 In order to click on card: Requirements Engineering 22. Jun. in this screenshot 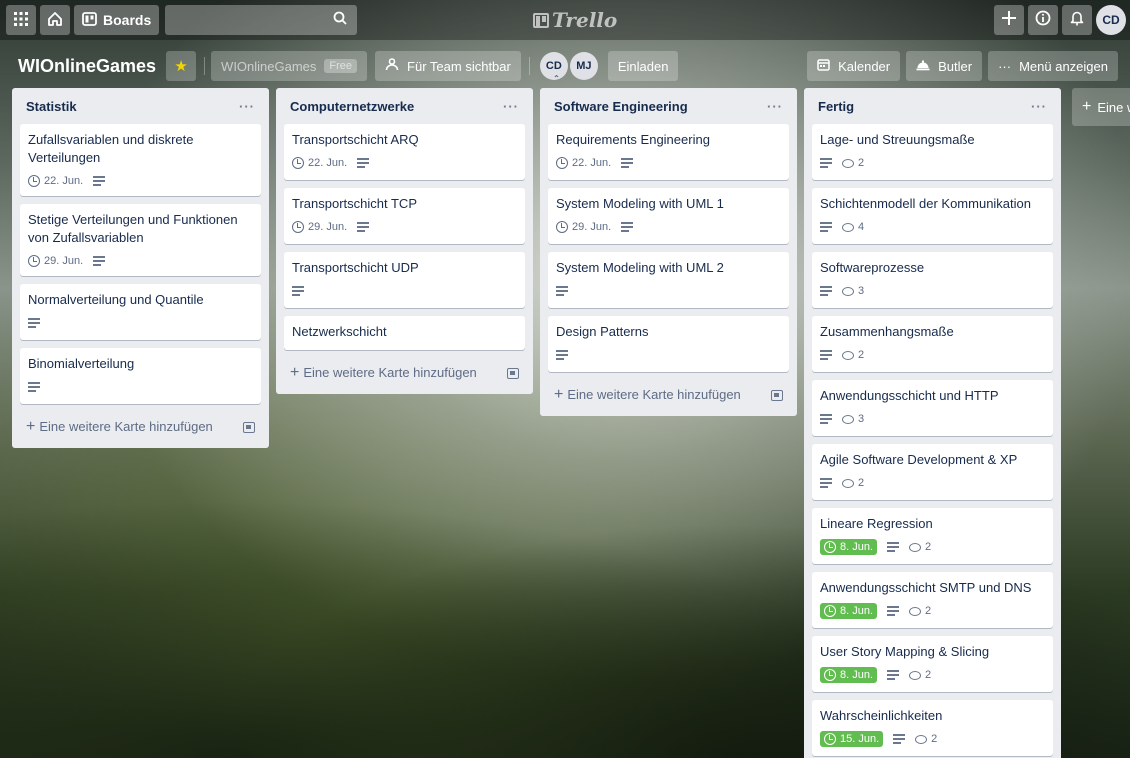, I will do `click(668, 152)`.